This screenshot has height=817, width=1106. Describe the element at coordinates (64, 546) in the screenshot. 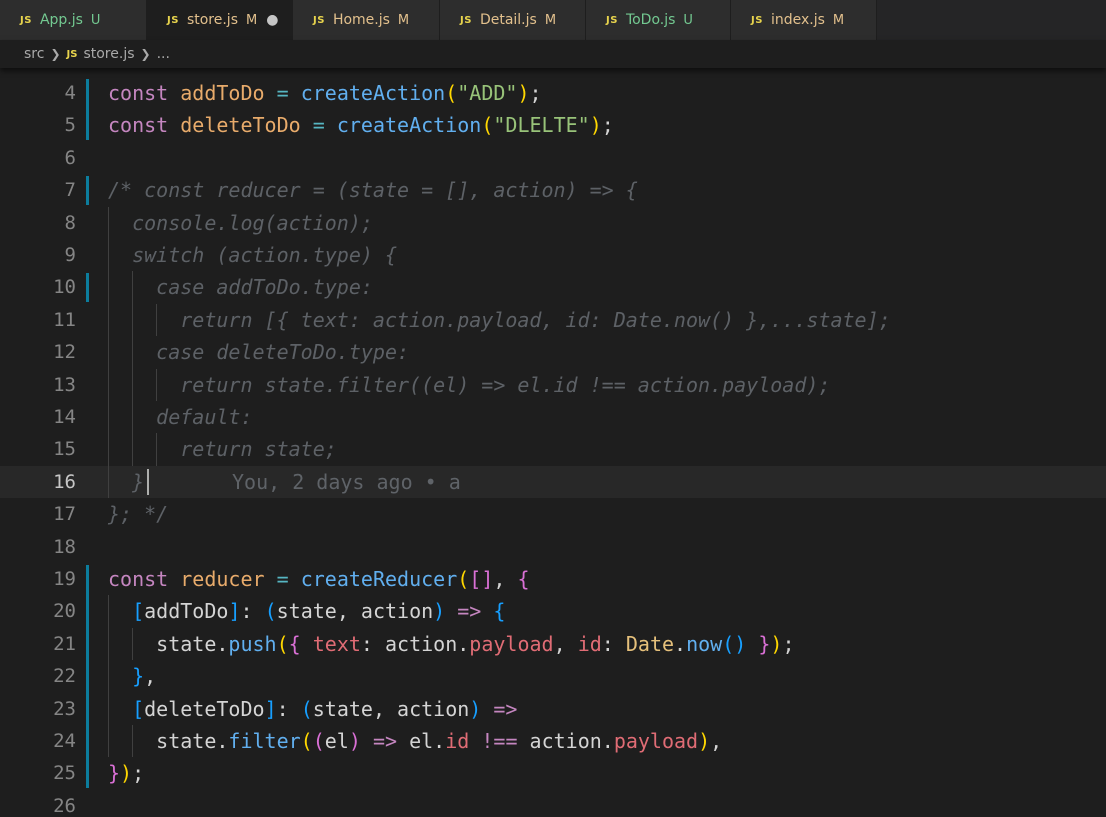

I see `line-number: 18` at that location.